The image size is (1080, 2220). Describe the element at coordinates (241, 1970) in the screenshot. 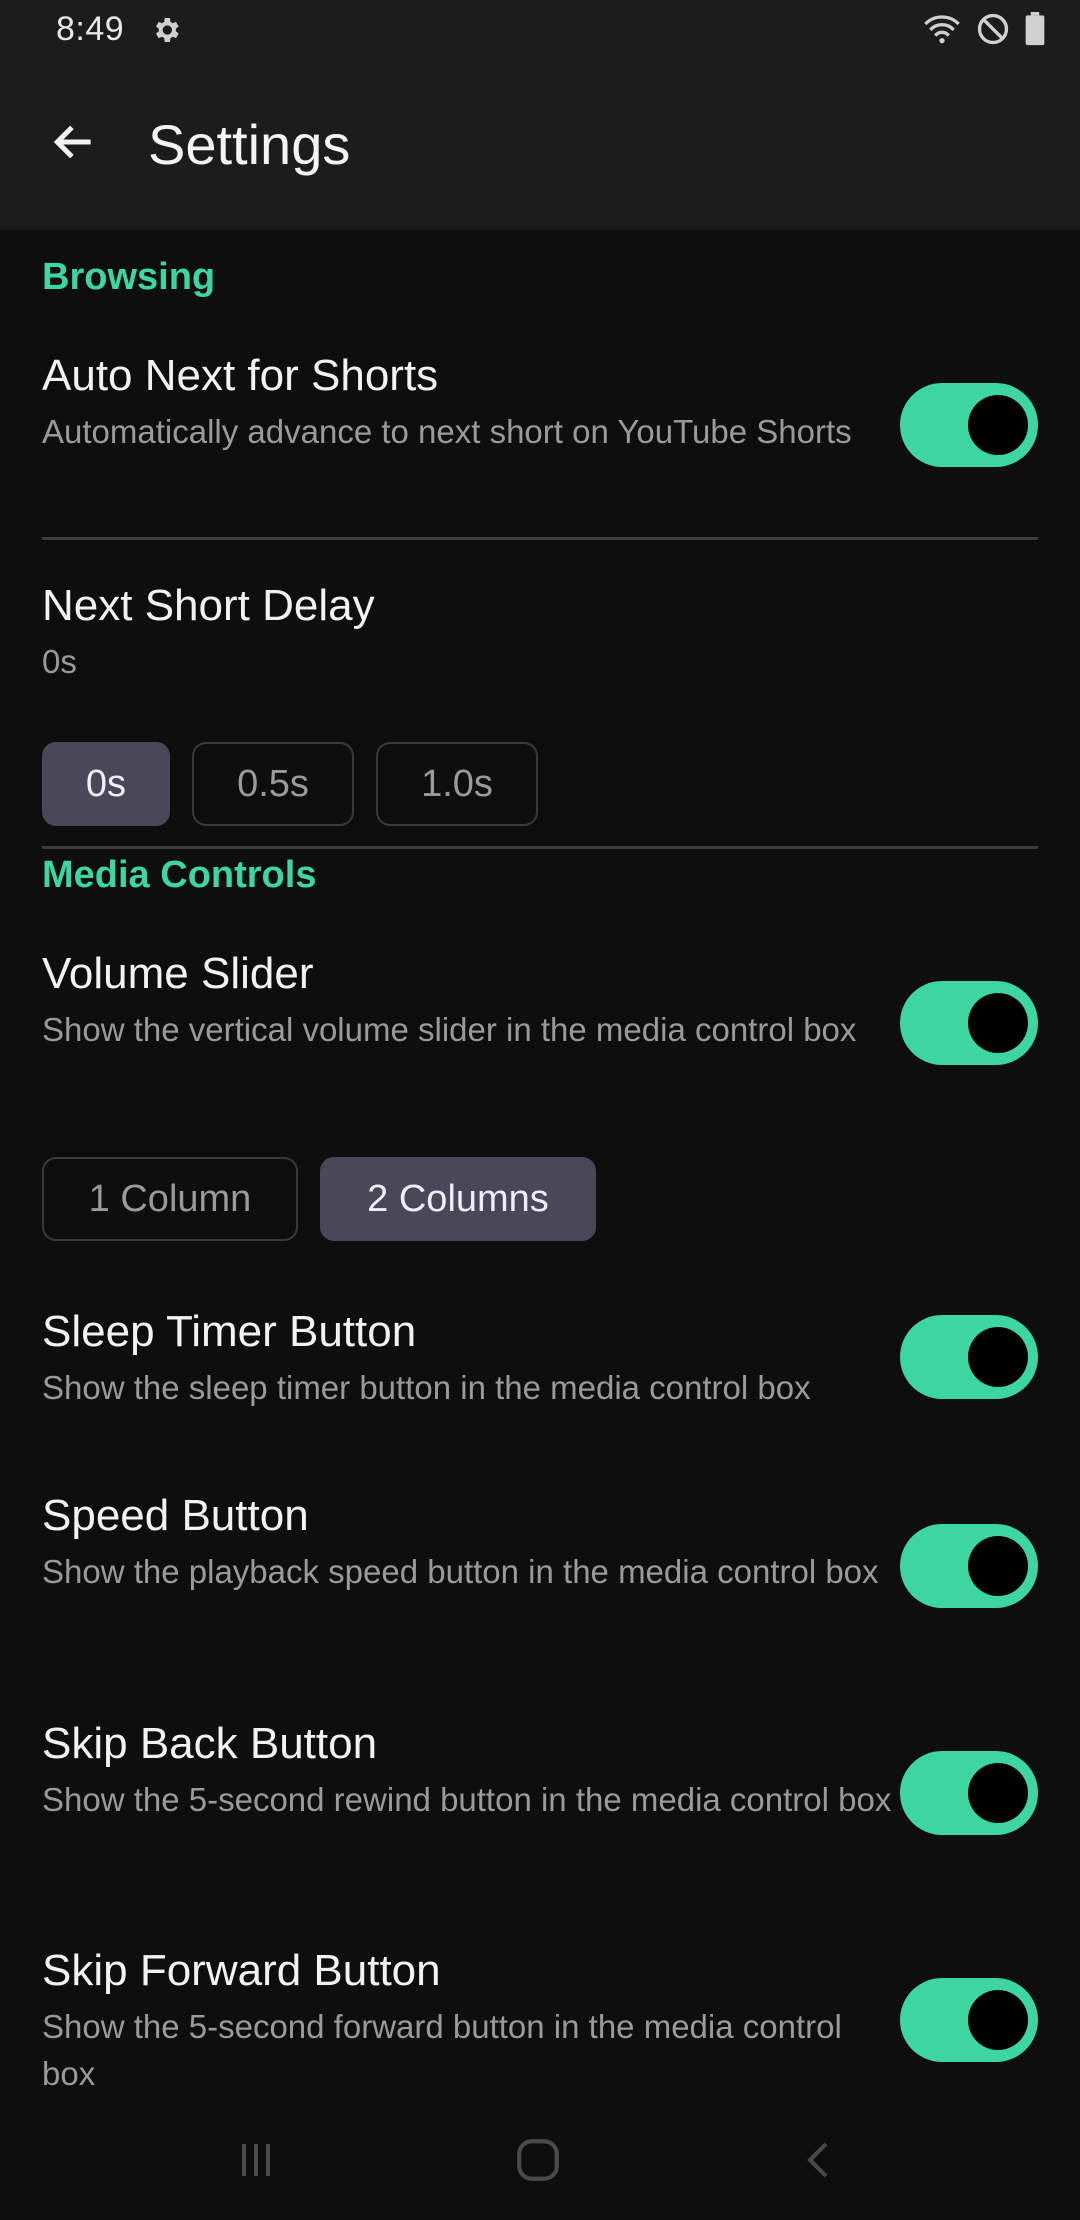

I see `setting-title: Skip Forward Button` at that location.